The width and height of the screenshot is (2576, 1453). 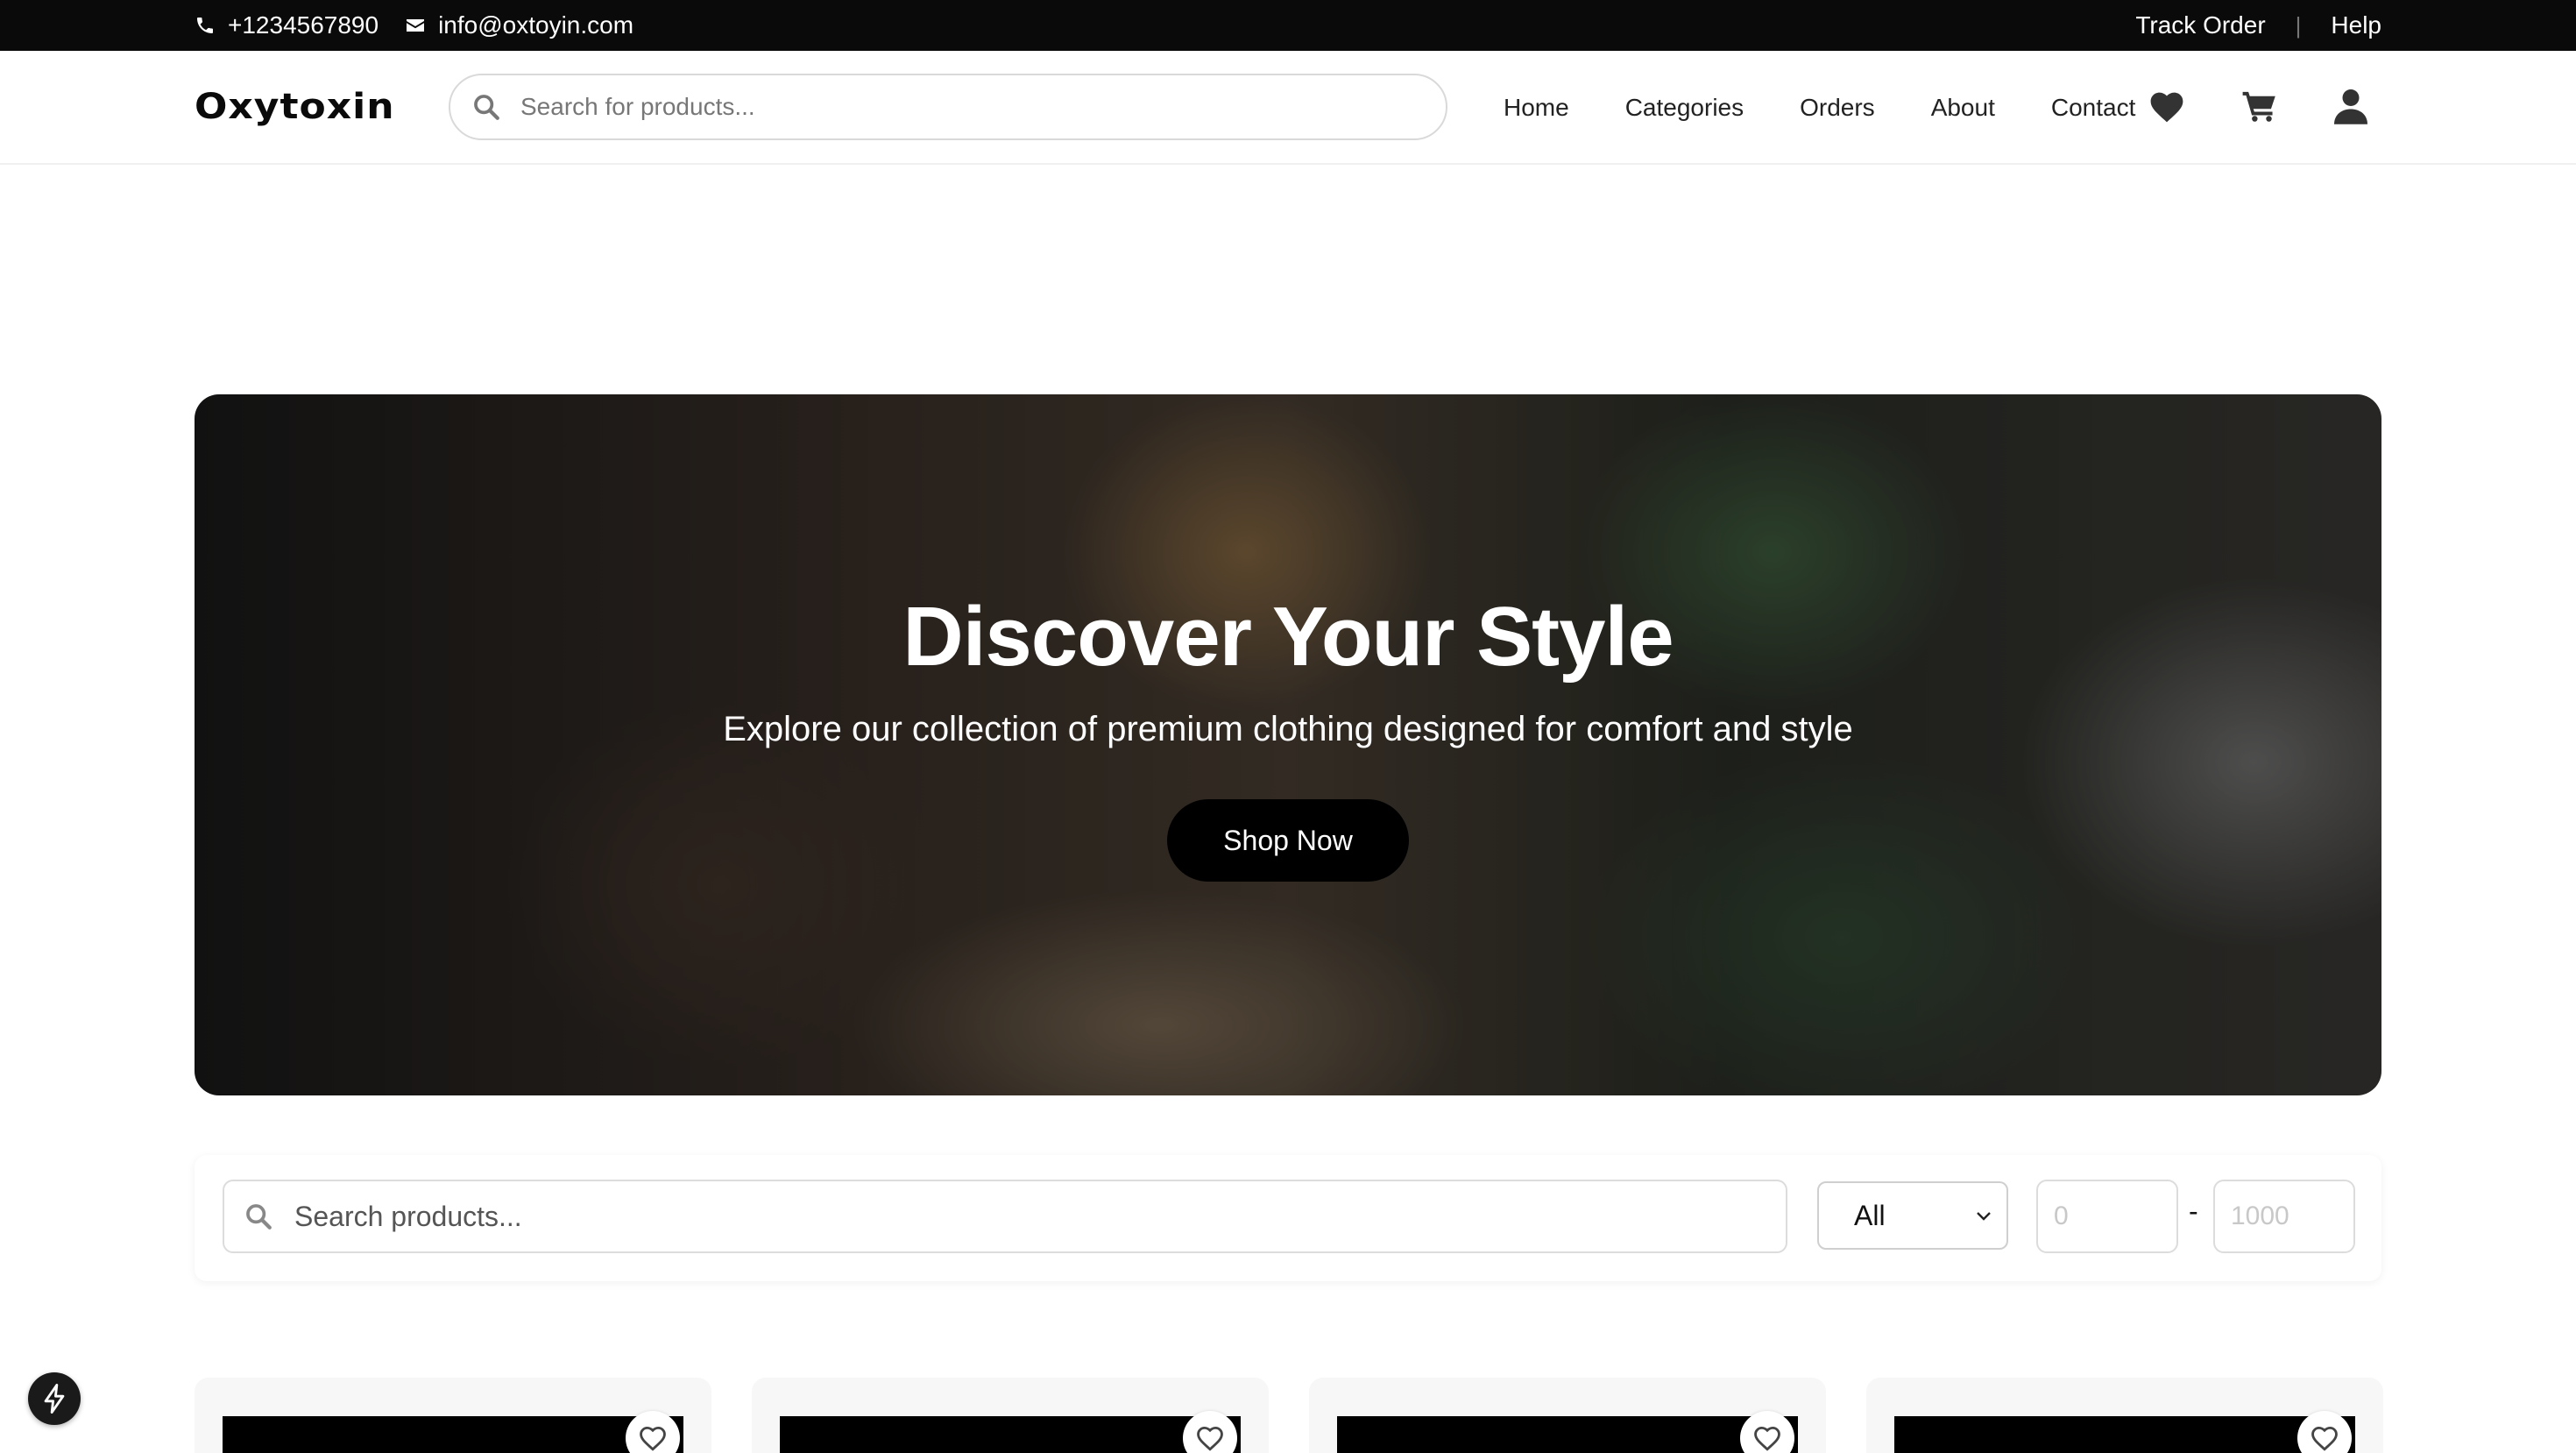 I want to click on header-actions, so click(x=2257, y=108).